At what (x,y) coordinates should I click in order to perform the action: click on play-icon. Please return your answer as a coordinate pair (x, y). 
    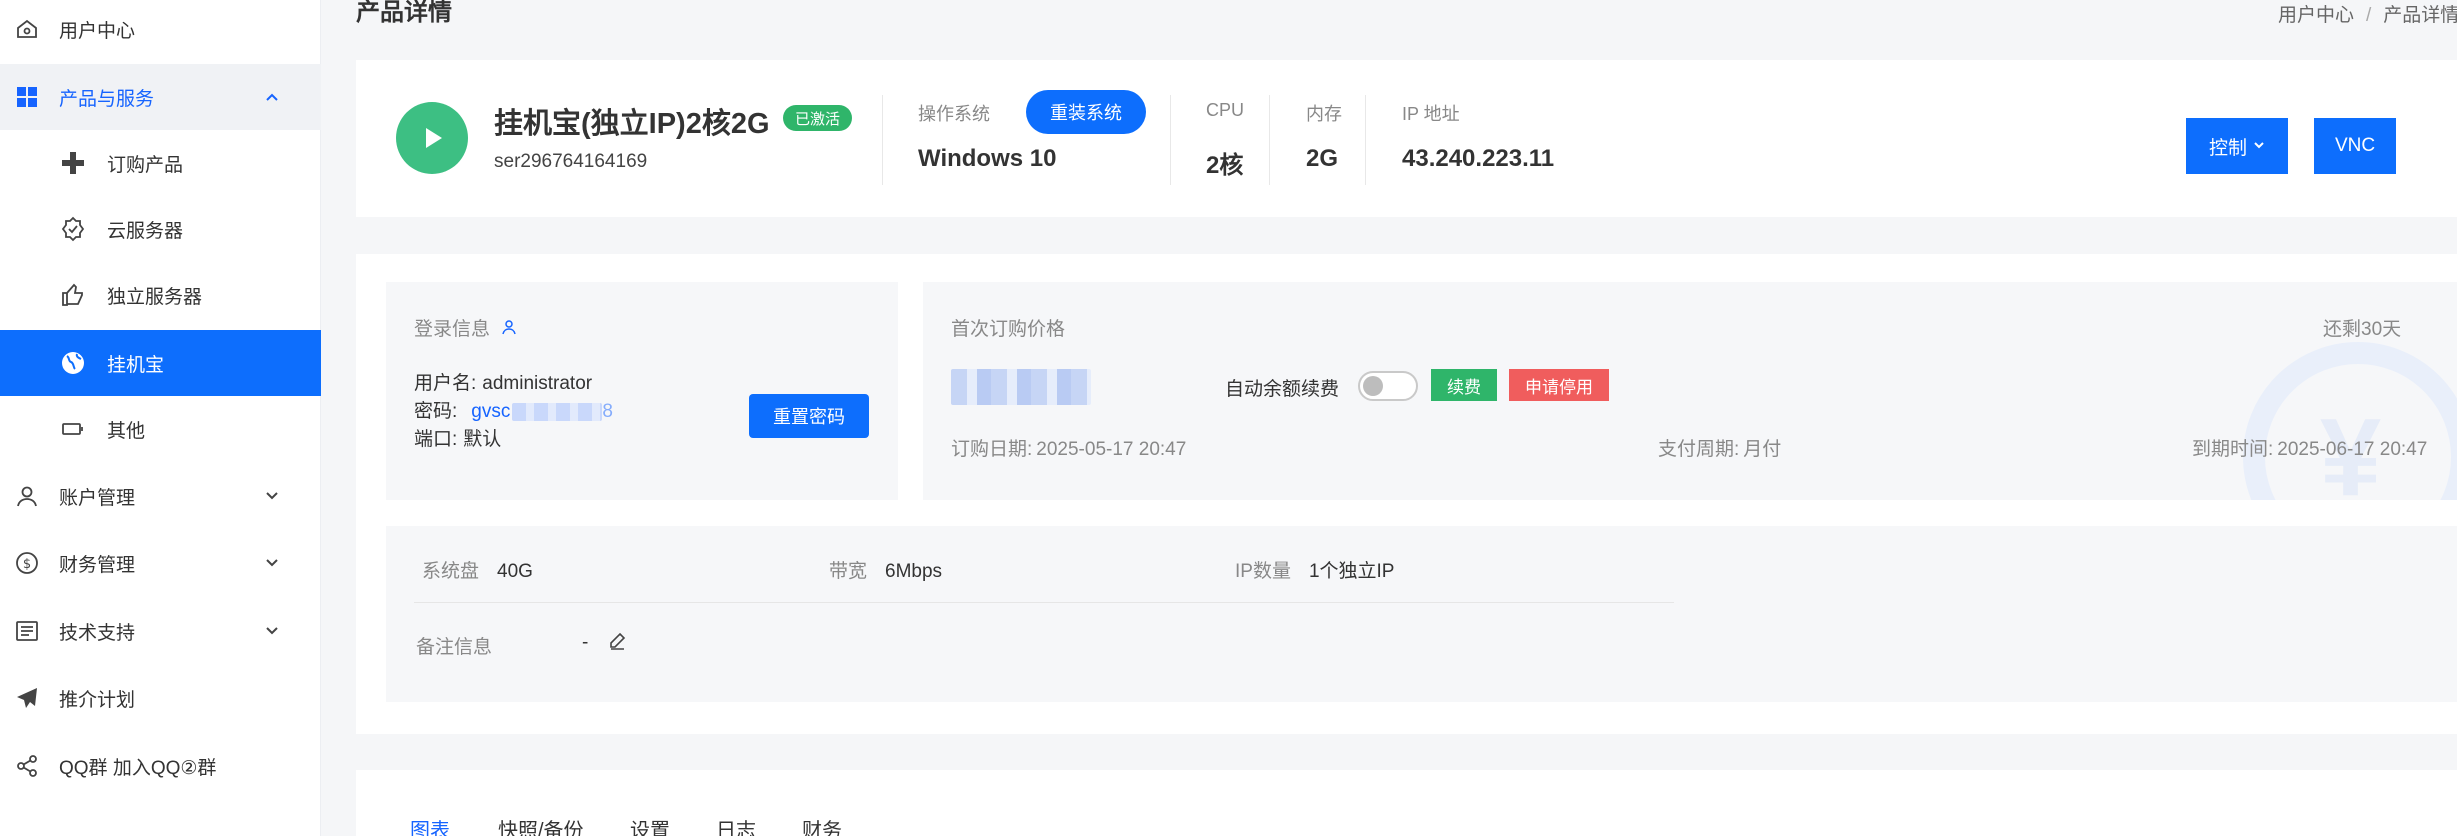
    Looking at the image, I should click on (432, 138).